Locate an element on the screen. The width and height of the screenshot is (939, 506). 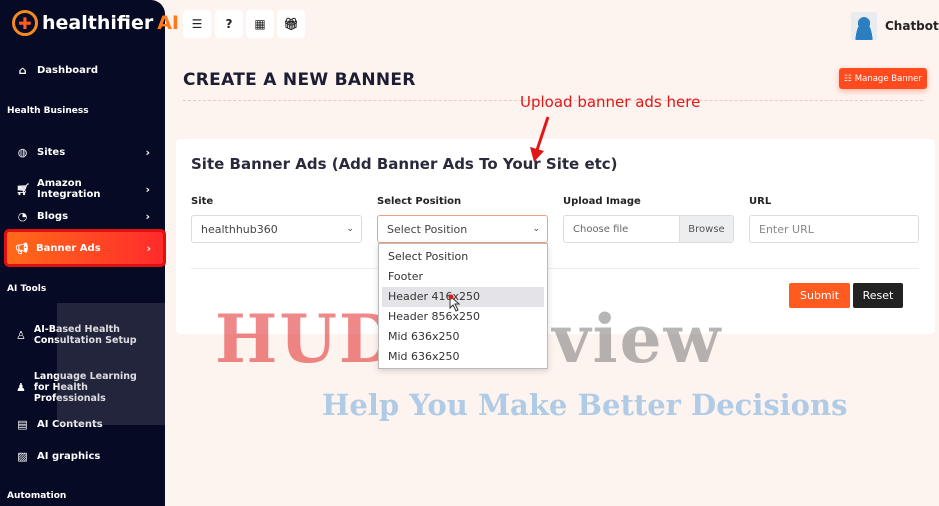
avatar is located at coordinates (864, 26).